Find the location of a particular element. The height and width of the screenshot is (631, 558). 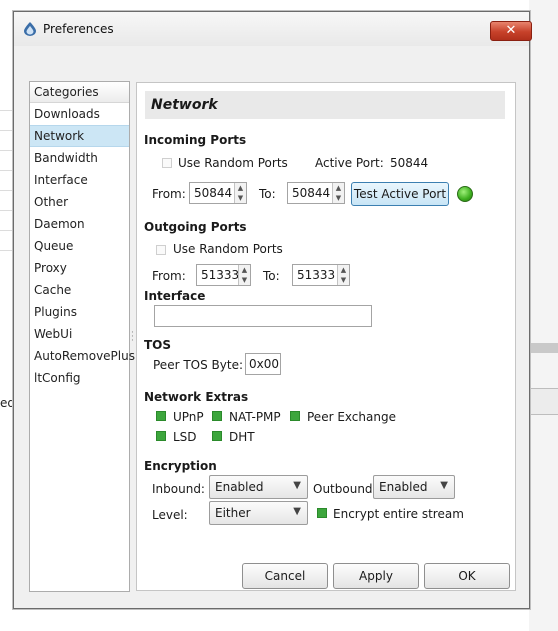

outbound-value: Enabled is located at coordinates (403, 487).